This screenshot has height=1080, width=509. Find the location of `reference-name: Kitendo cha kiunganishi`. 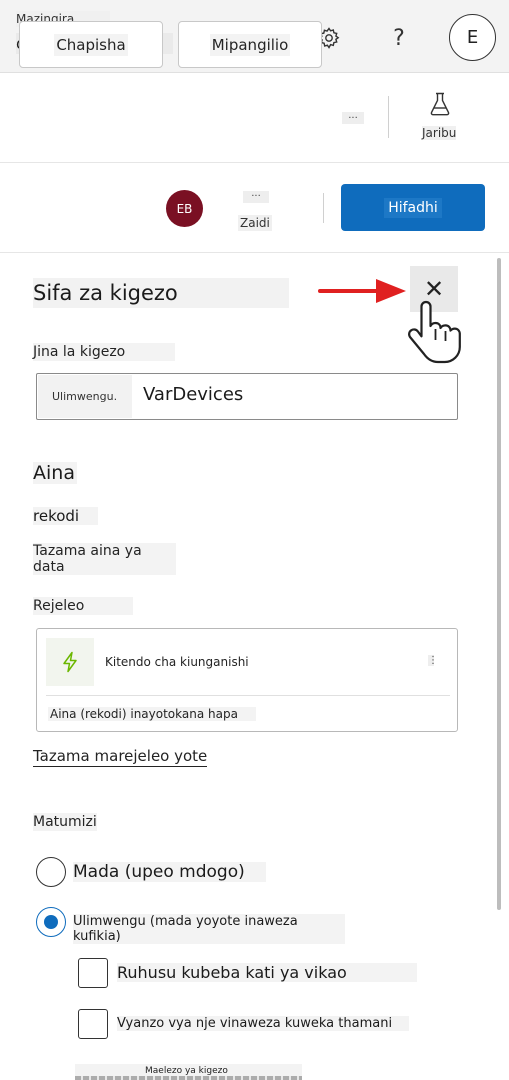

reference-name: Kitendo cha kiunganishi is located at coordinates (177, 662).